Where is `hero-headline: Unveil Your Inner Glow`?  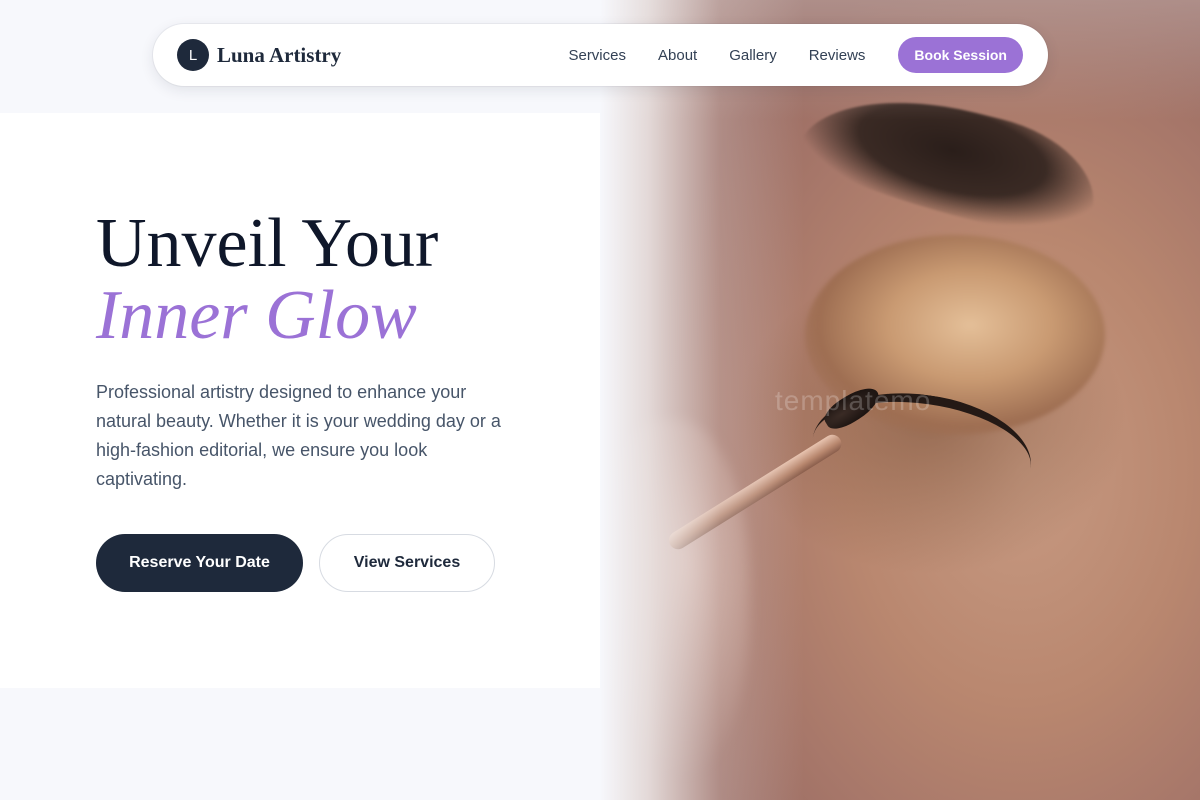
hero-headline: Unveil Your Inner Glow is located at coordinates (267, 280).